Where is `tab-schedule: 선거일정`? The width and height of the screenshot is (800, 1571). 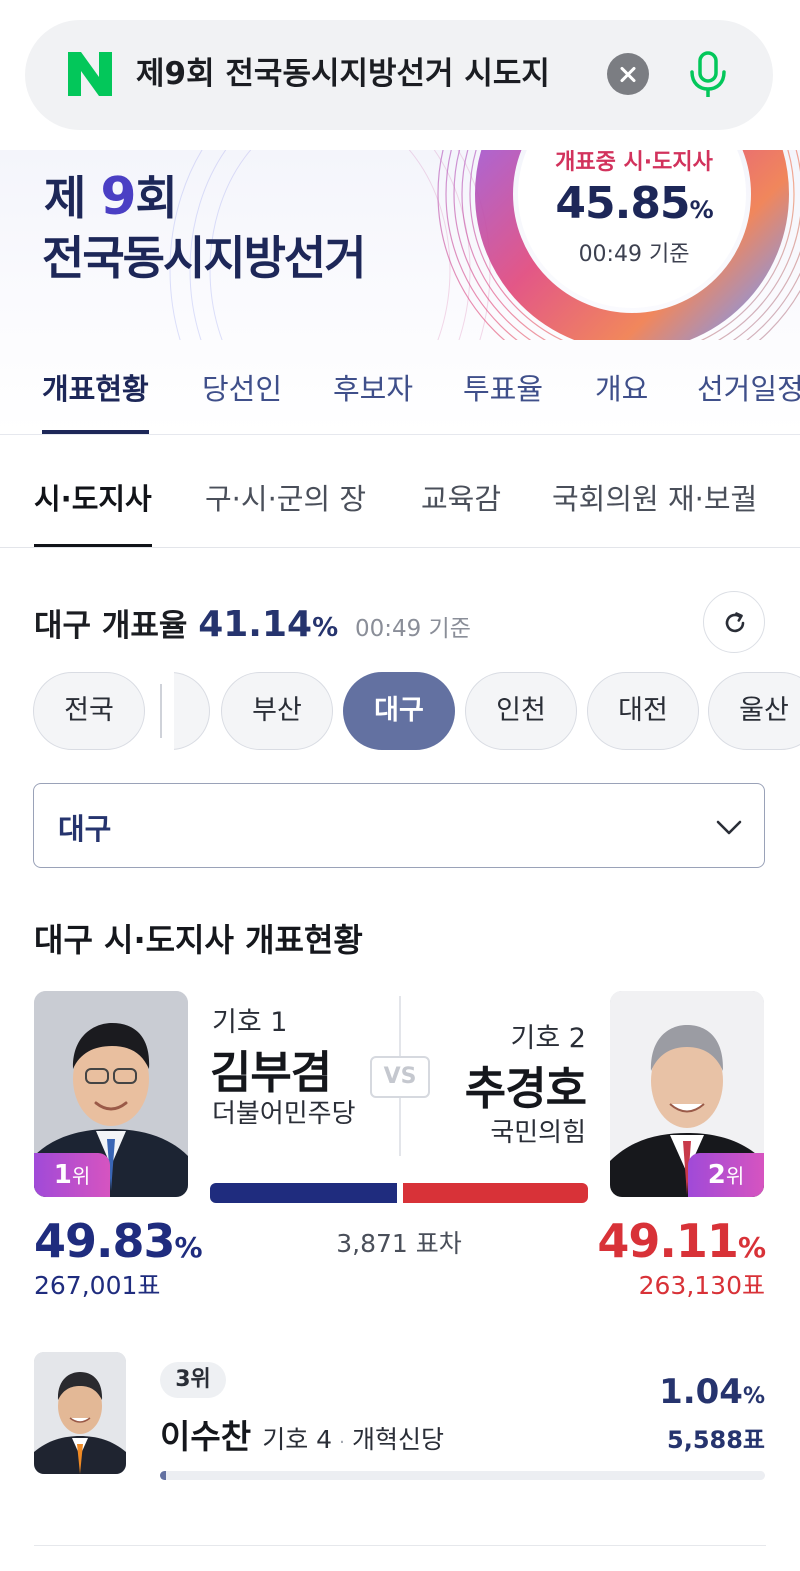
tab-schedule: 선거일정 is located at coordinates (748, 400).